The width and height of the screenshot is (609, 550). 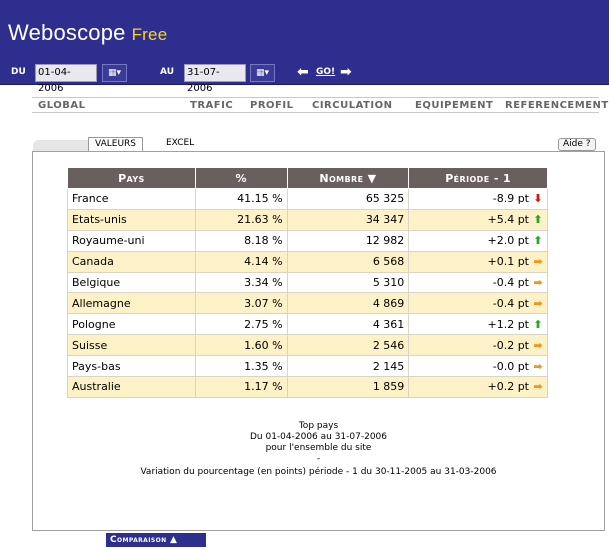 I want to click on period-cell: +0.2 pt ➡, so click(x=478, y=387).